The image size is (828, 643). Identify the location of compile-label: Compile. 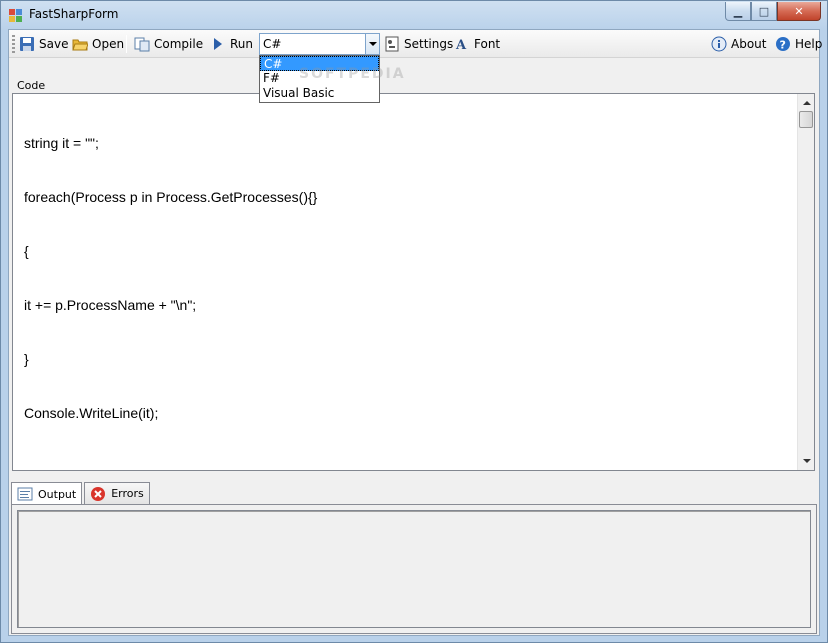
(179, 44).